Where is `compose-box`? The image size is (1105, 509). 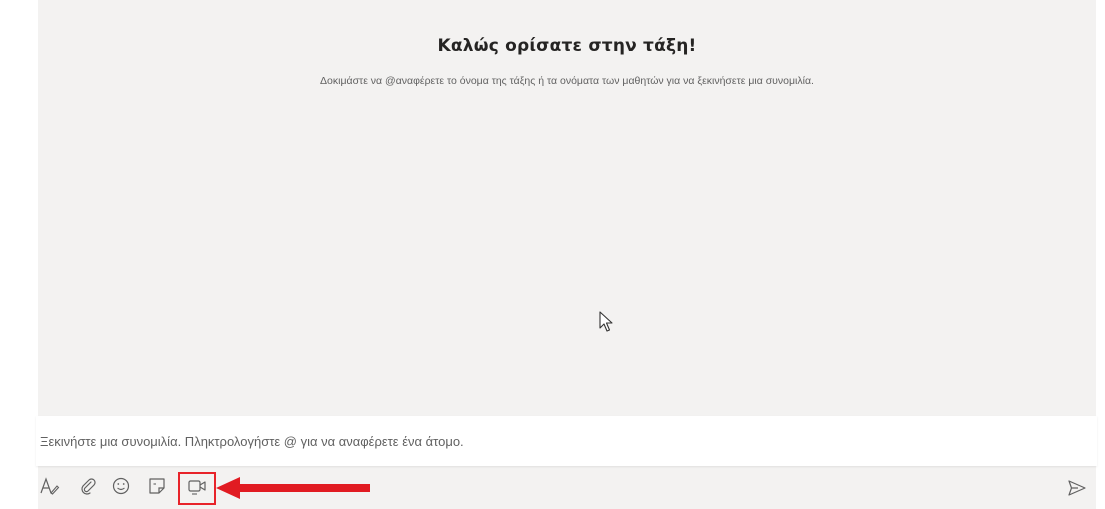 compose-box is located at coordinates (566, 441).